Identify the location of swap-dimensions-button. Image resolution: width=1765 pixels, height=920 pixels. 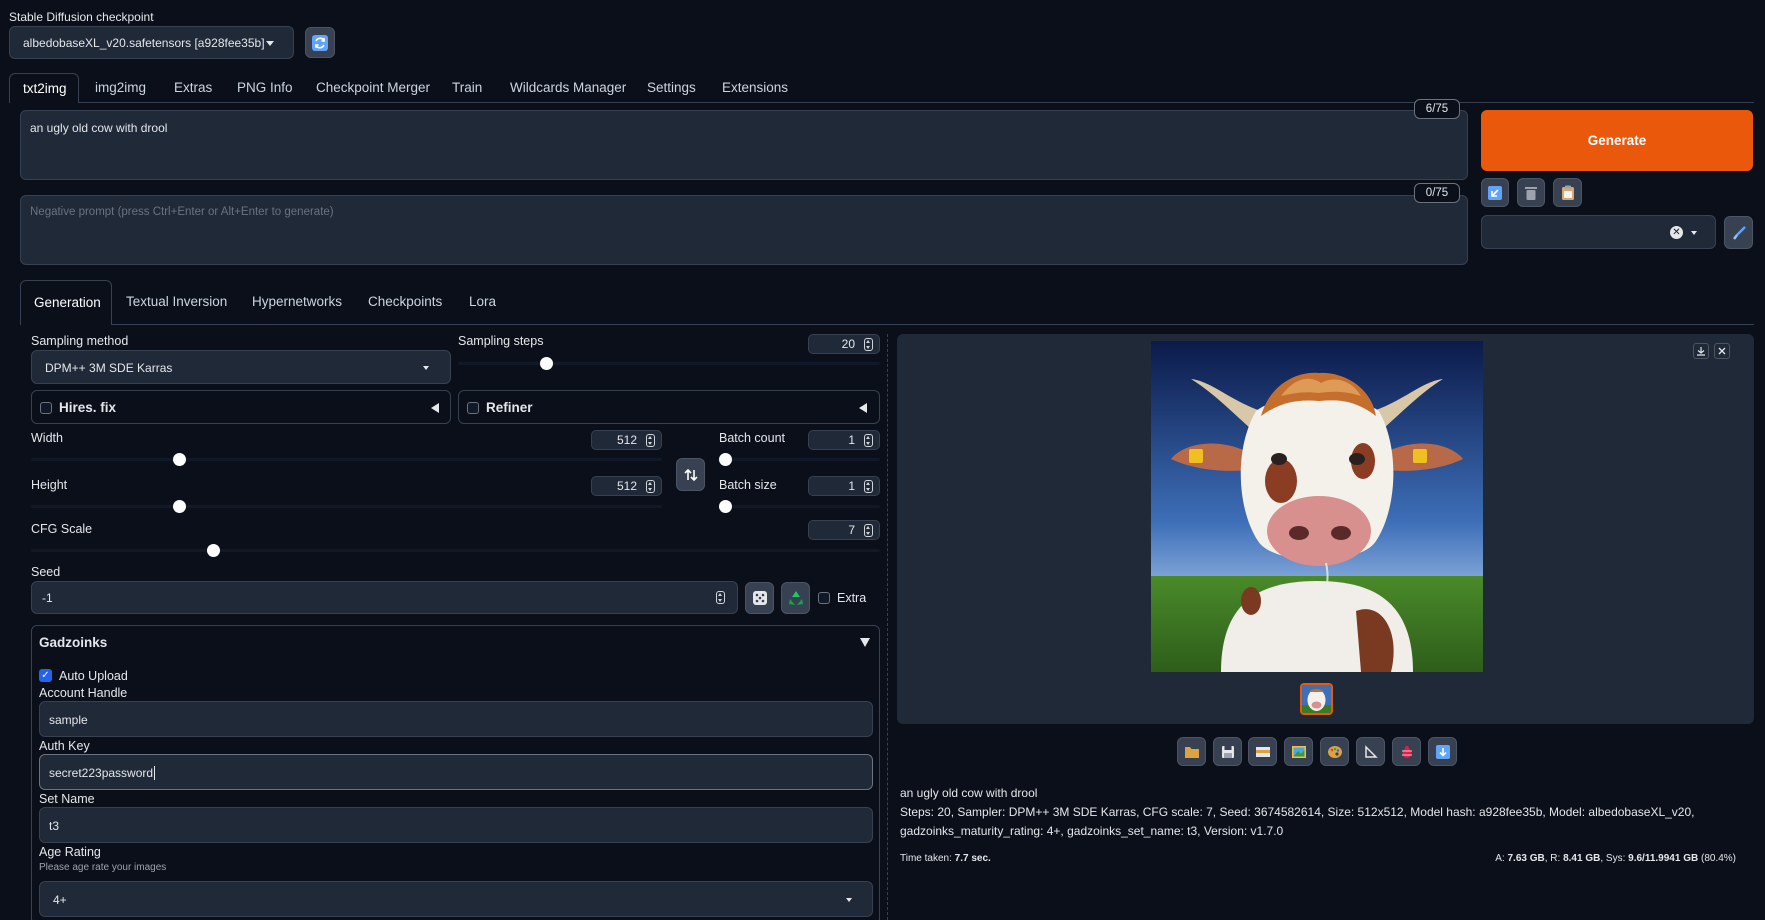
(690, 474).